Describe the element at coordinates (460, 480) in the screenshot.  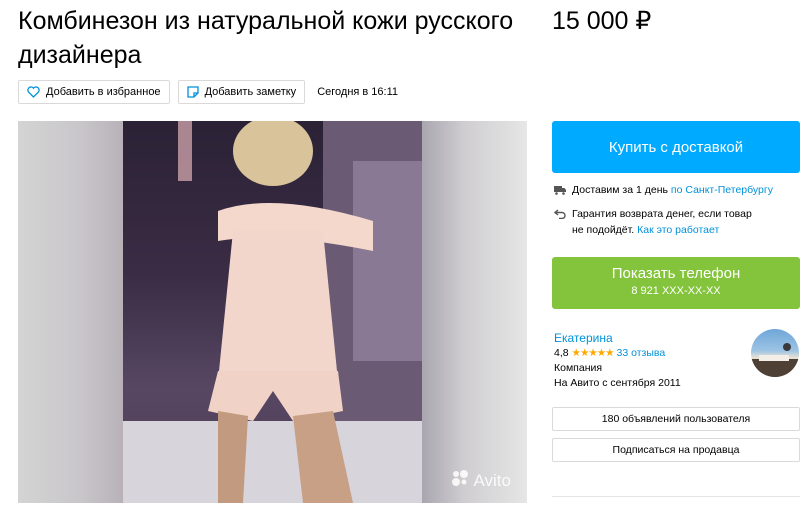
I see `avito-logo-icon` at that location.